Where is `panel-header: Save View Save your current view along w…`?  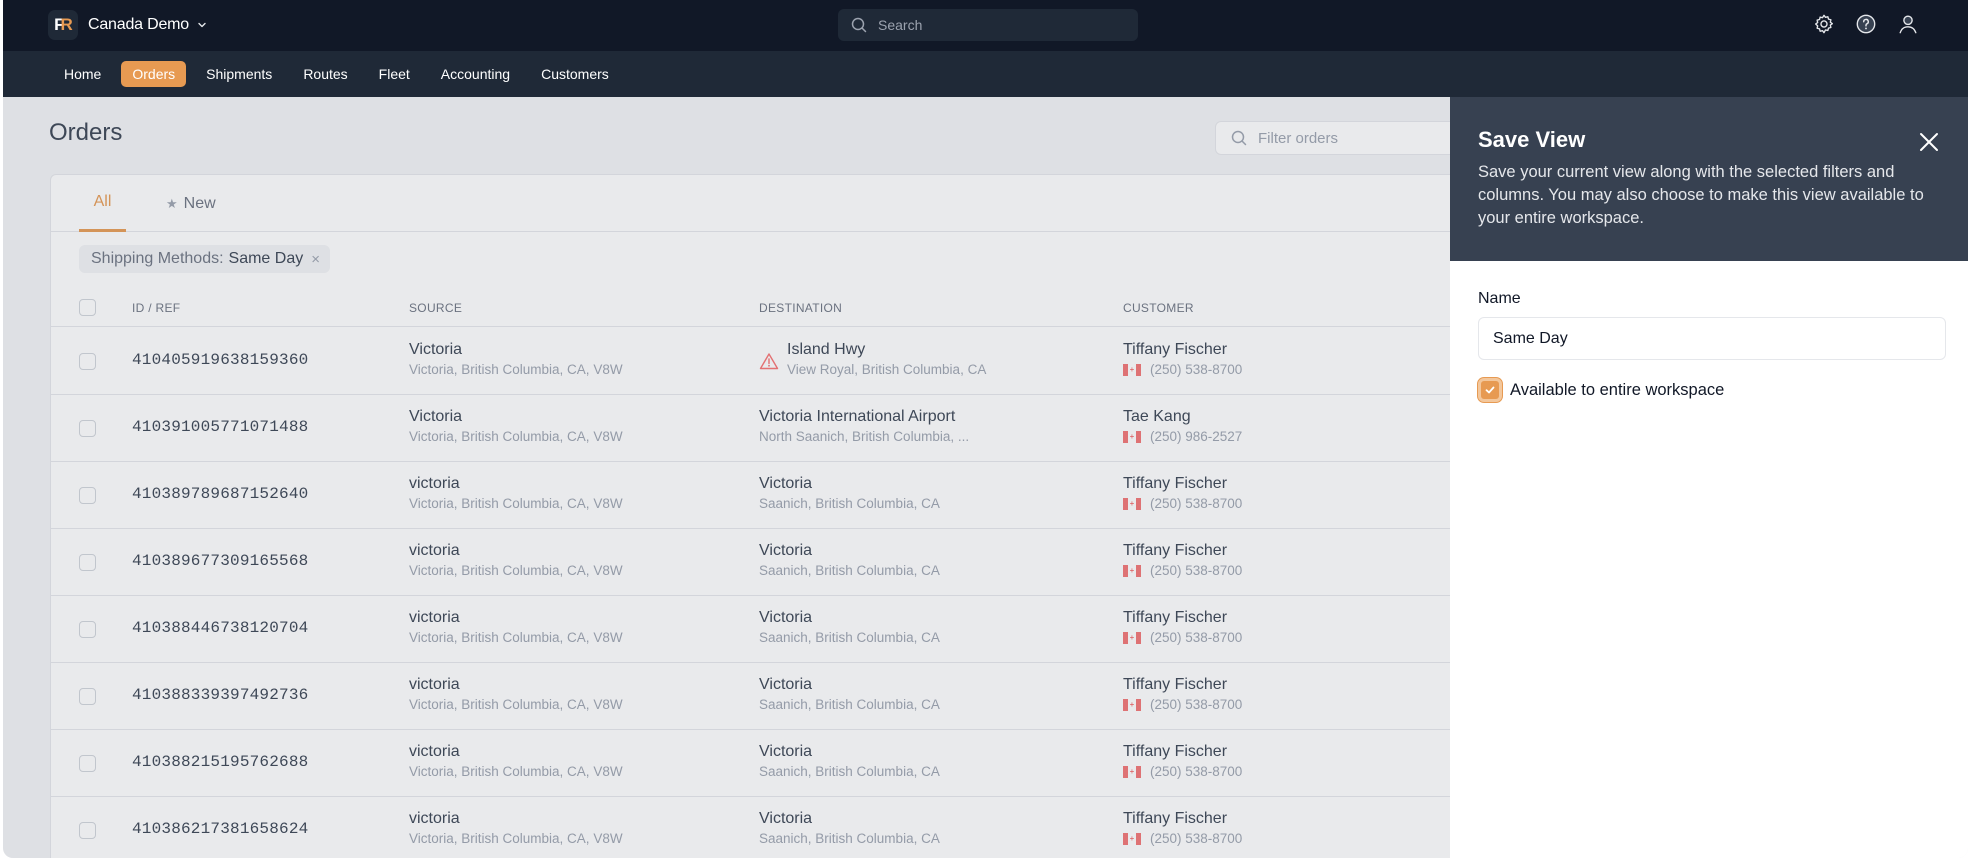 panel-header: Save View Save your current view along w… is located at coordinates (1709, 179).